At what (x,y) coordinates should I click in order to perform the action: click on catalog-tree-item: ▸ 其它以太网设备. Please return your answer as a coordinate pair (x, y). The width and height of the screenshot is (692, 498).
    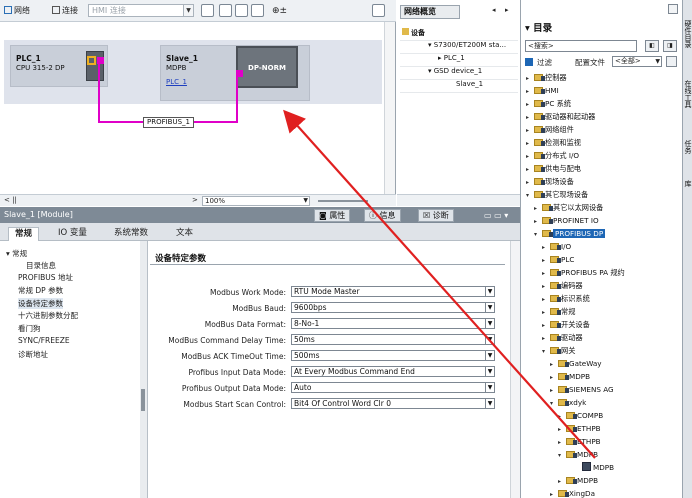
    Looking at the image, I should click on (568, 207).